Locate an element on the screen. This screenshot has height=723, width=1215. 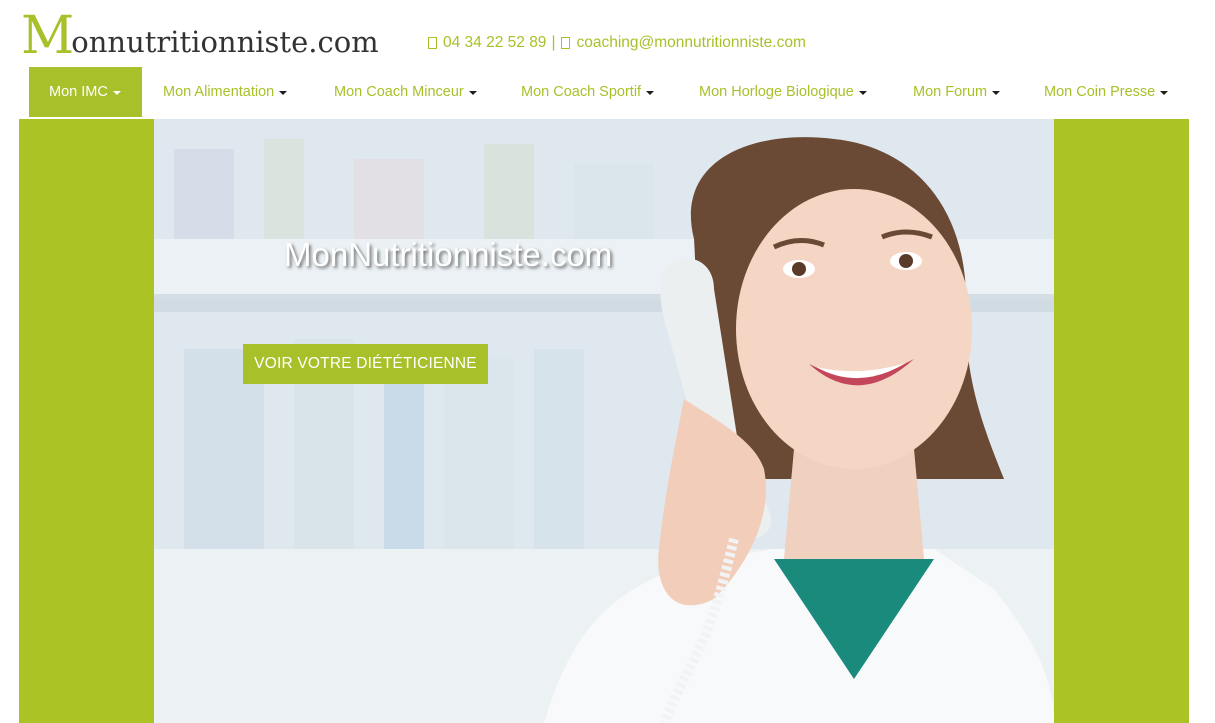
nav-item-label: Mon Coach Sportif is located at coordinates (581, 92).